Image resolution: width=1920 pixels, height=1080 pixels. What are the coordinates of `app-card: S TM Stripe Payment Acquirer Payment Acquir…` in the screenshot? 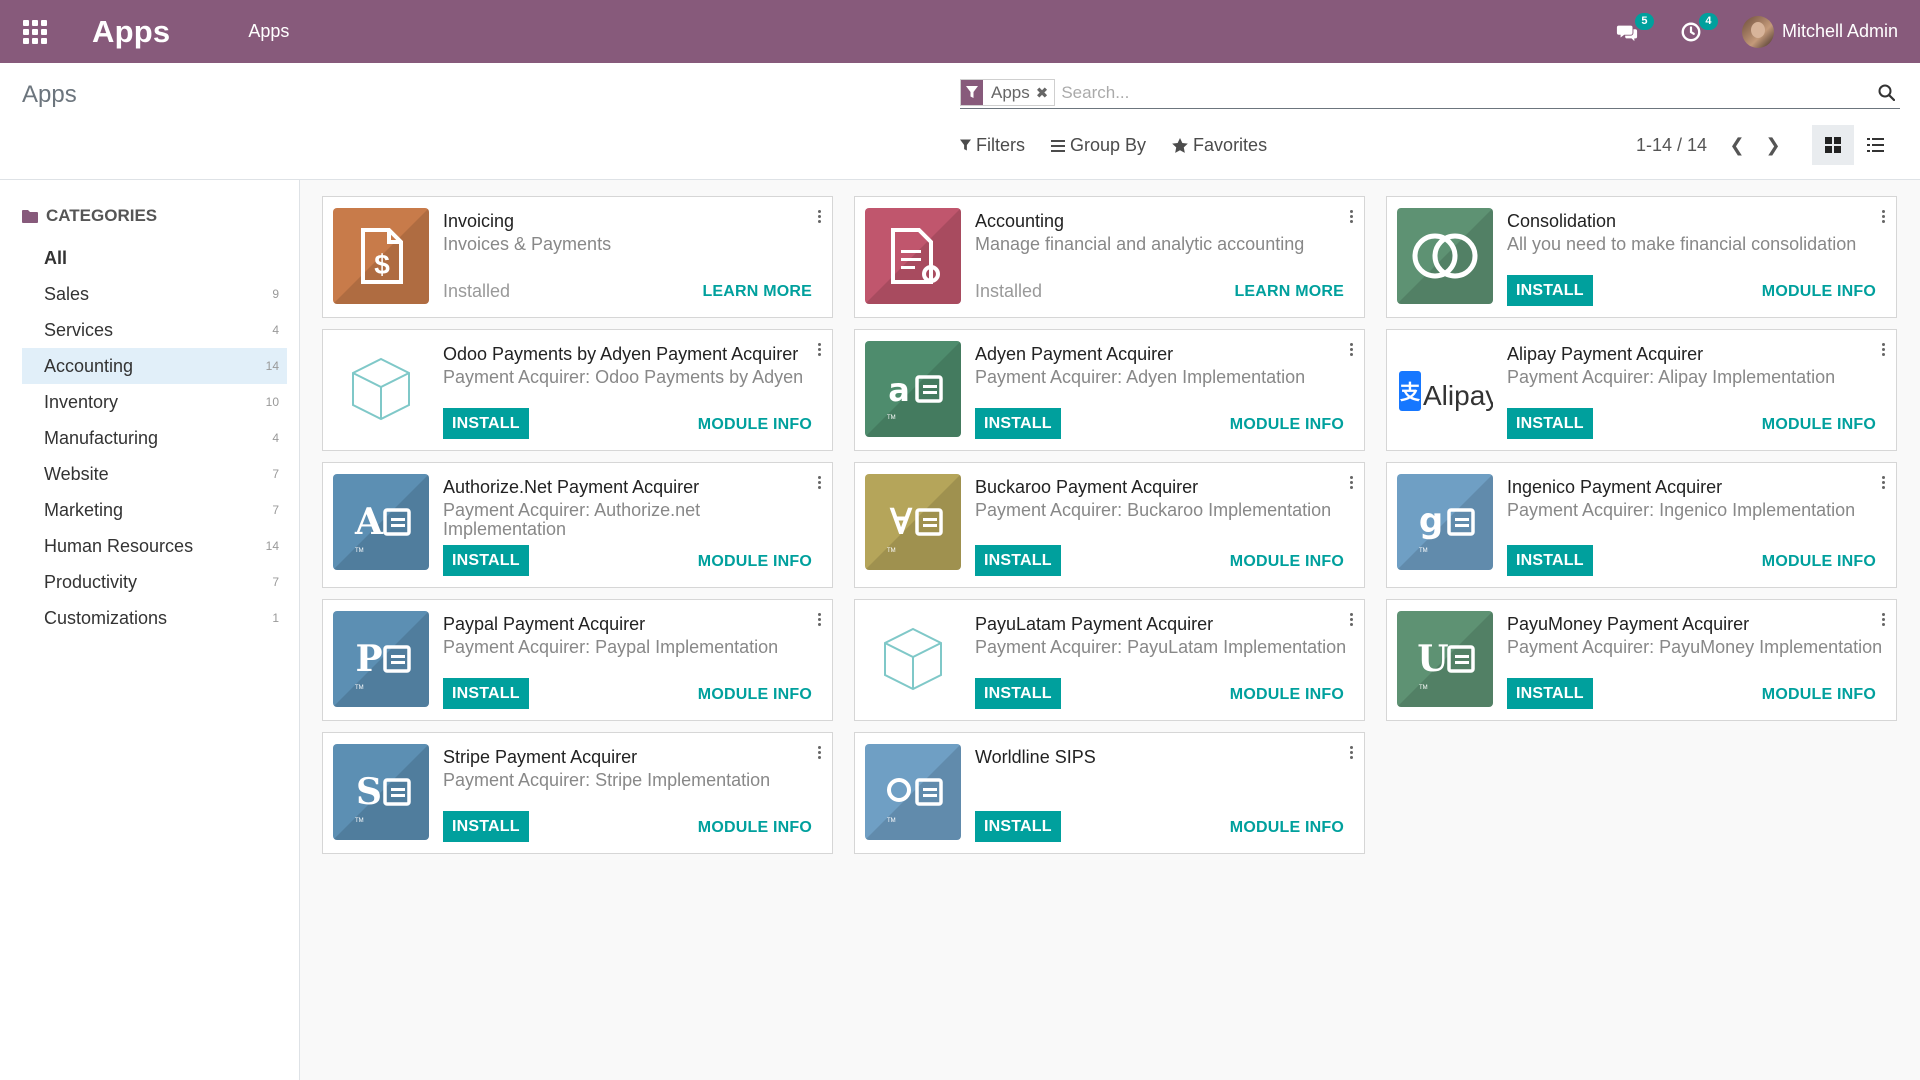 It's located at (577, 793).